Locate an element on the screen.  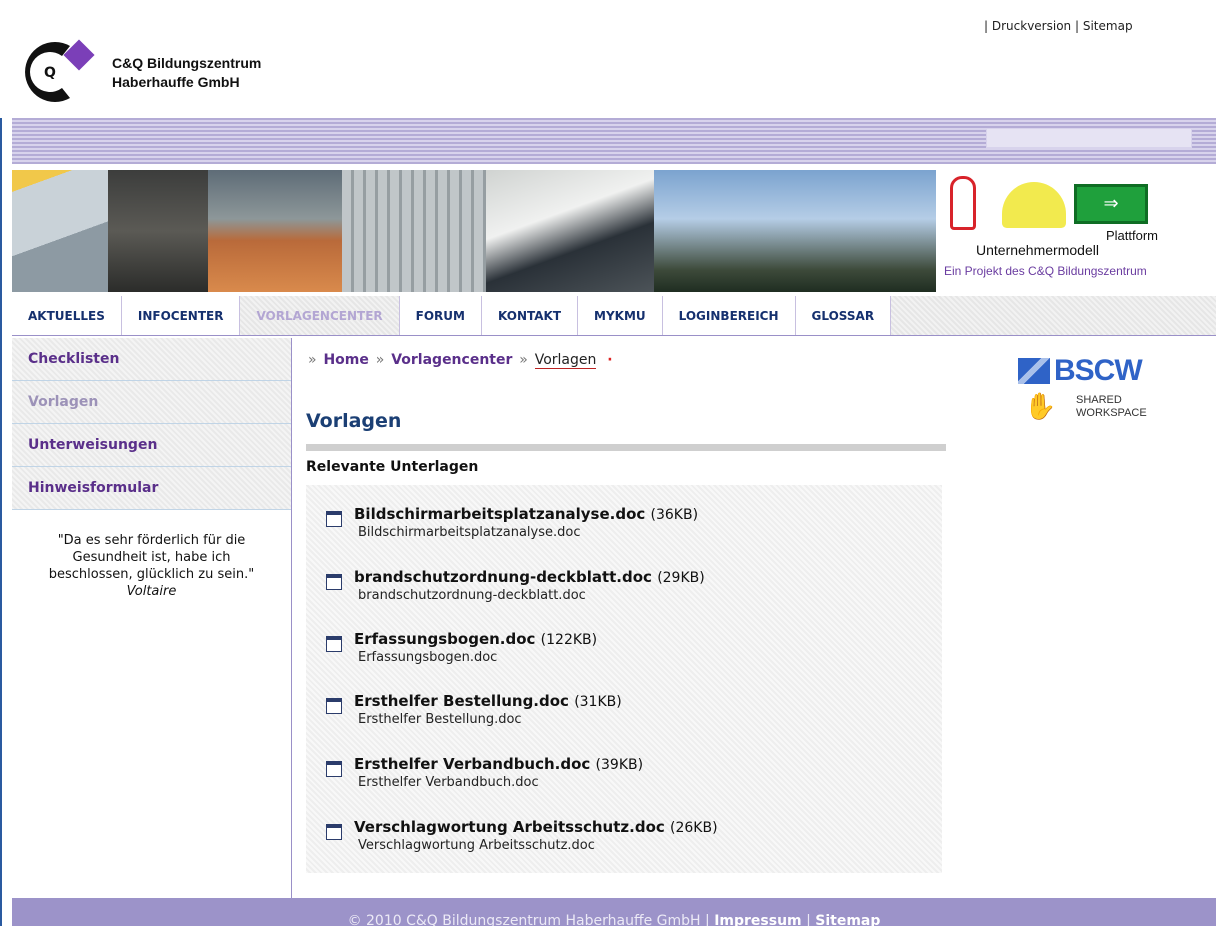
file-link: brandschutzordnung-deckblatt.doc (29KB) is located at coordinates (529, 577).